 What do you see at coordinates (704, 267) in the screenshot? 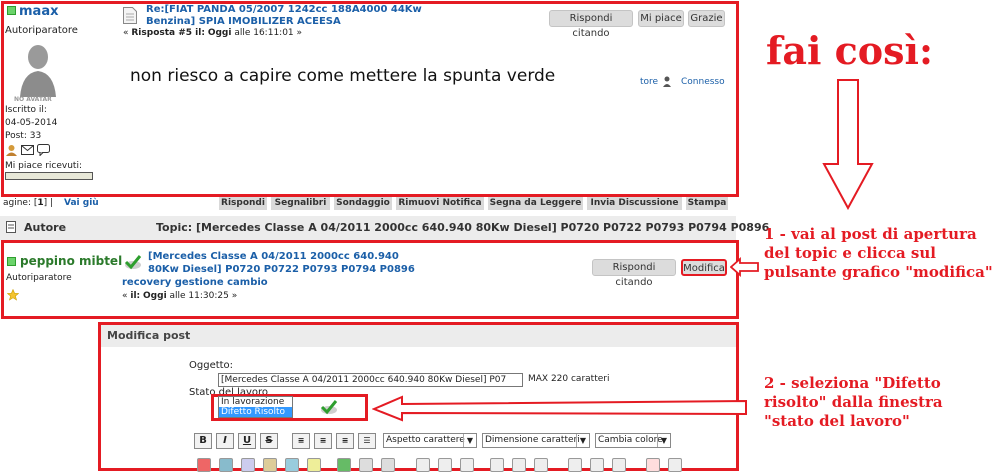
I see `edit-button: Modifica` at bounding box center [704, 267].